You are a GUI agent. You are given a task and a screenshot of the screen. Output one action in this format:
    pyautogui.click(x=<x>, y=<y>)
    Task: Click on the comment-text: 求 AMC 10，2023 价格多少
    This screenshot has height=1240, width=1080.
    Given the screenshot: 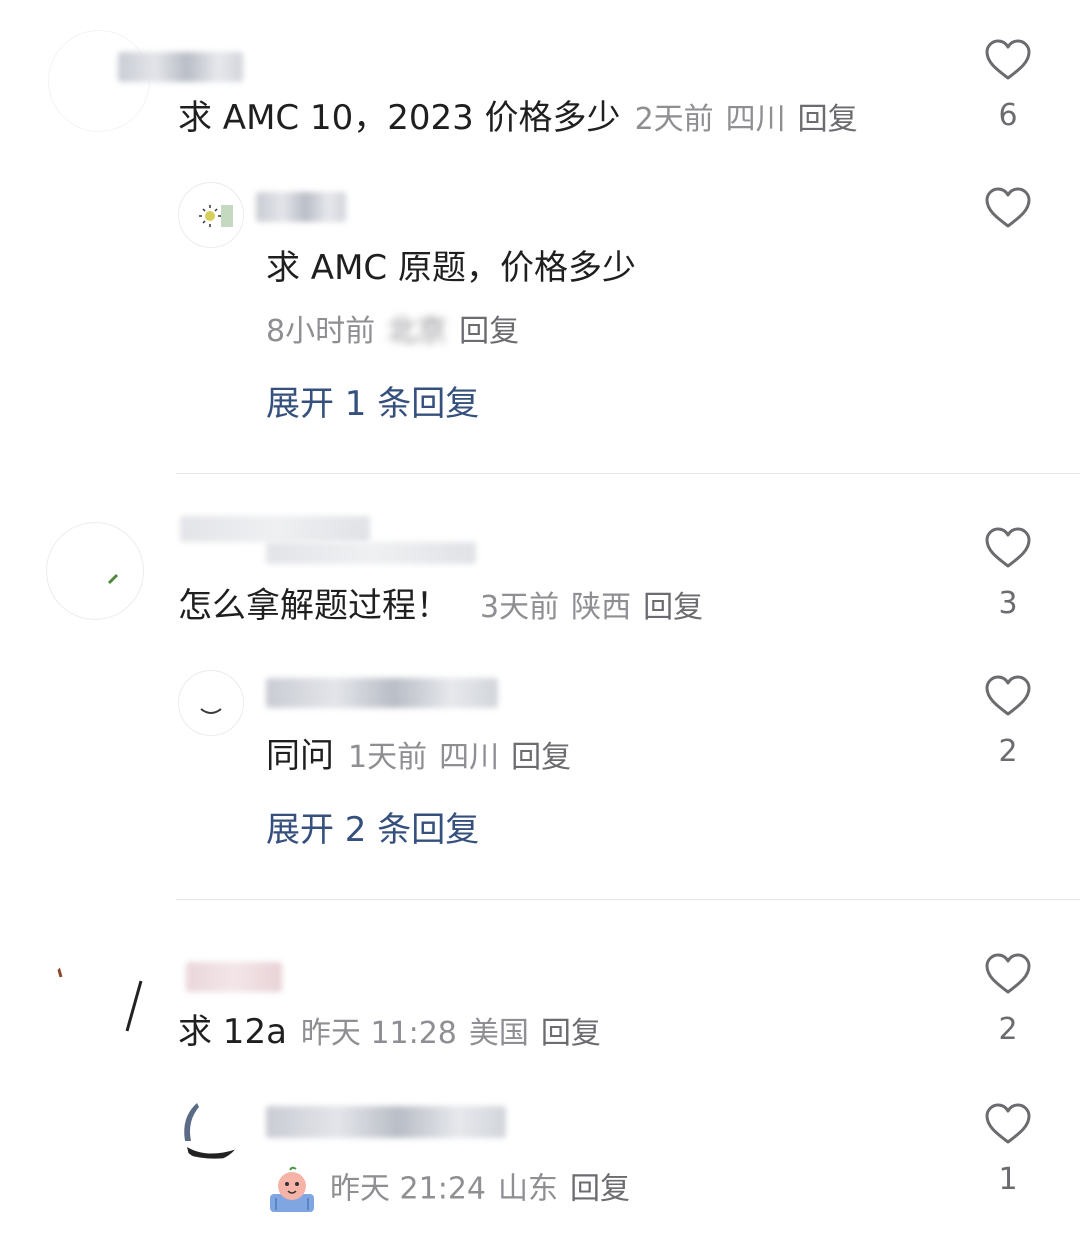 What is the action you would take?
    pyautogui.click(x=399, y=118)
    